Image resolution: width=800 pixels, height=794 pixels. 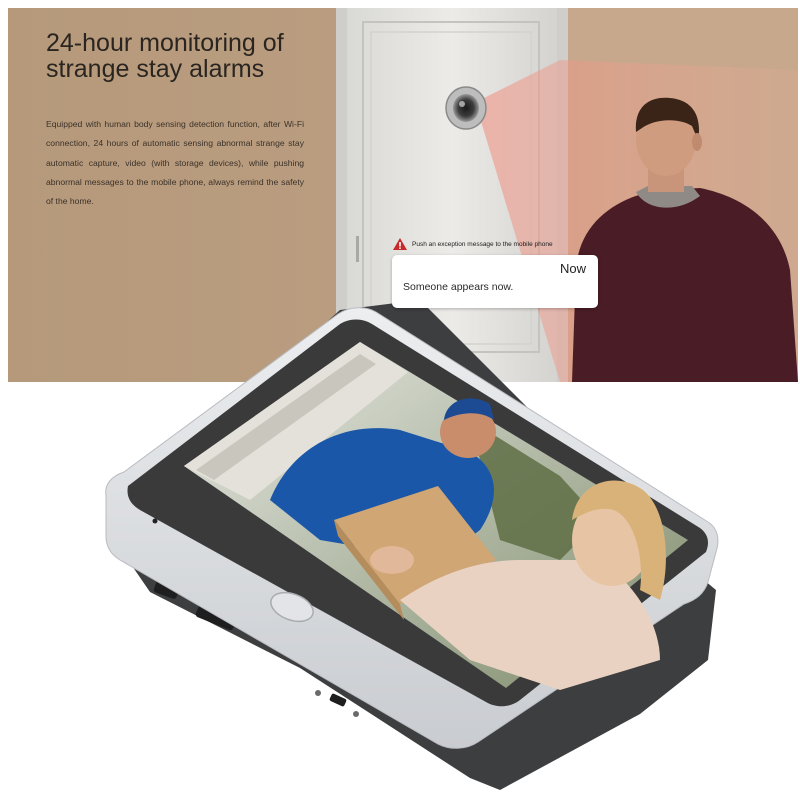 I want to click on headline-line-2: strange stay alarms, so click(x=155, y=69).